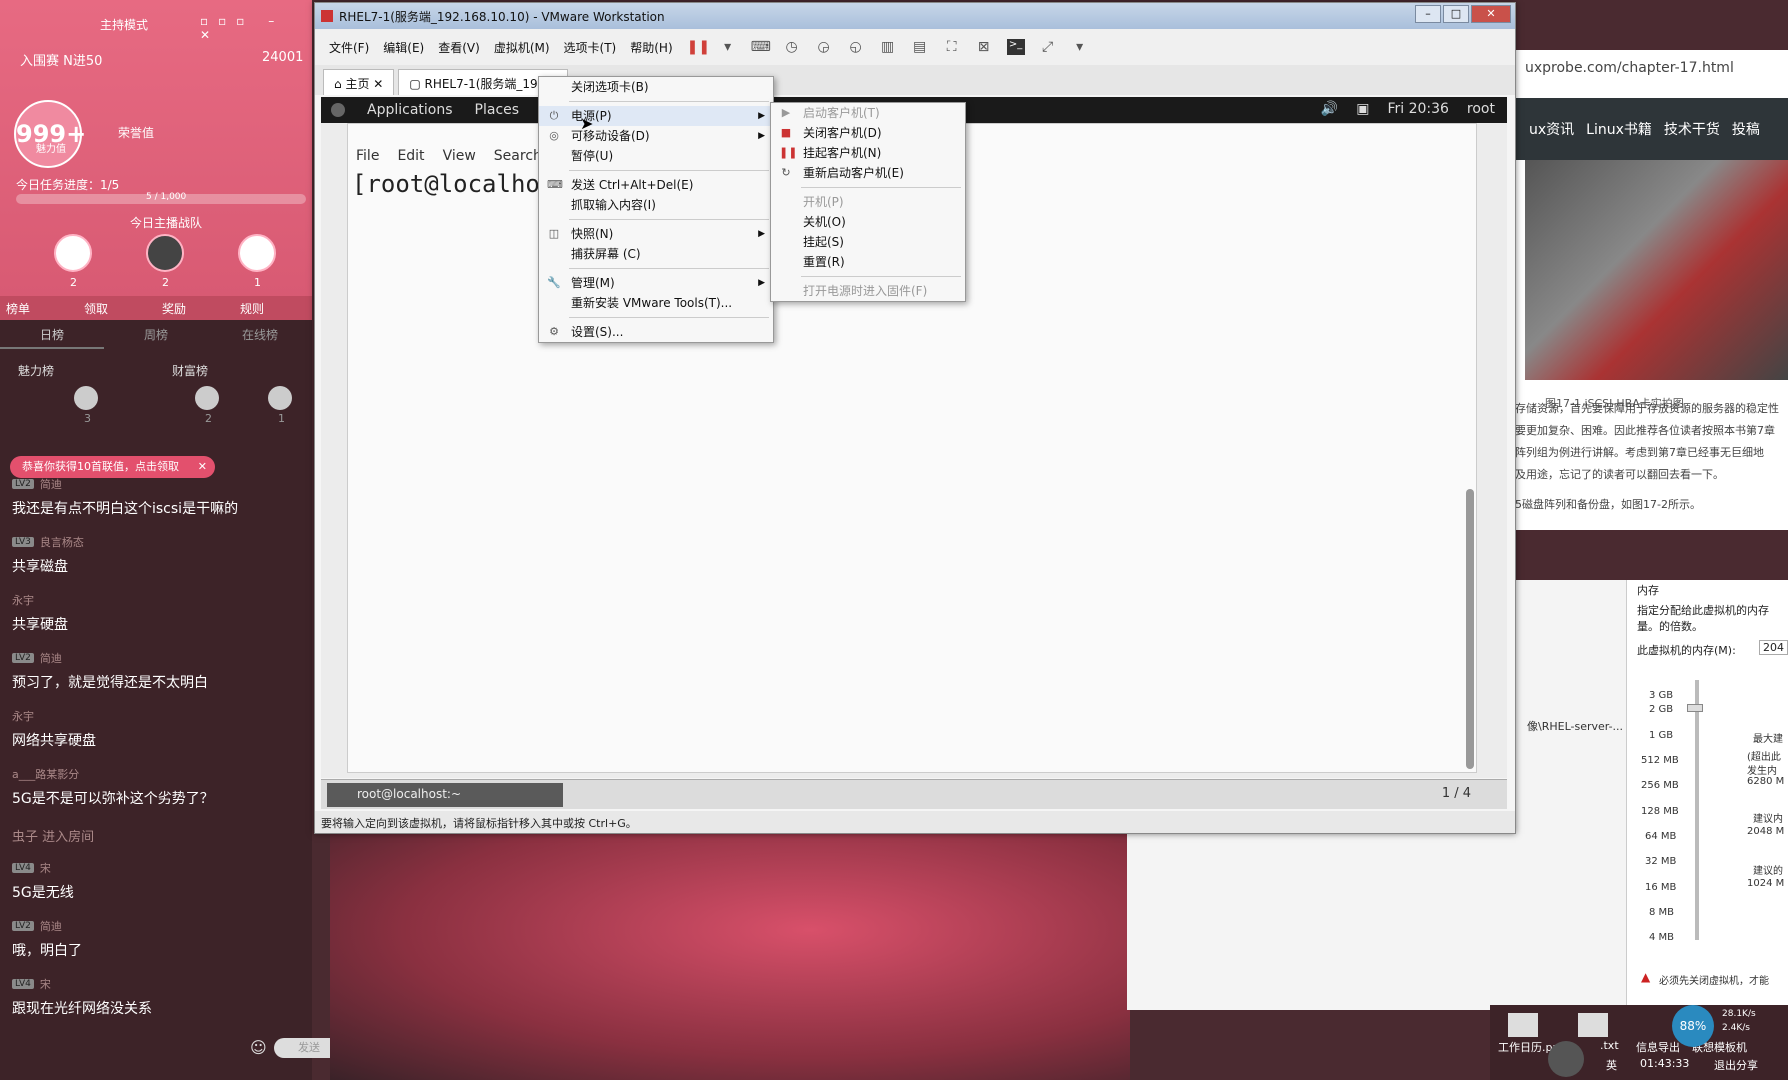 The height and width of the screenshot is (1080, 1788). I want to click on chat-username: a___路某影分, so click(45, 774).